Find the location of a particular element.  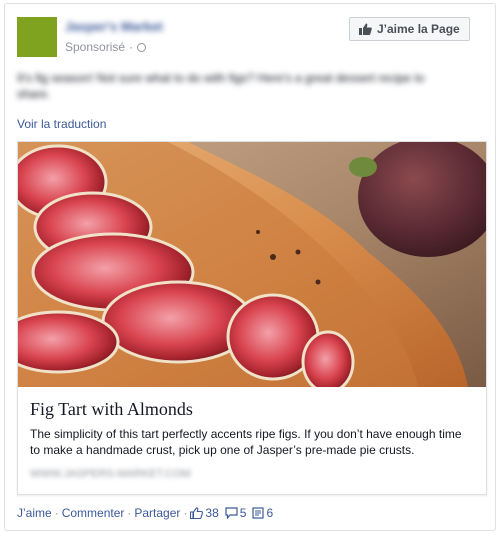

page-name-link: Jasper's Market is located at coordinates (114, 26).